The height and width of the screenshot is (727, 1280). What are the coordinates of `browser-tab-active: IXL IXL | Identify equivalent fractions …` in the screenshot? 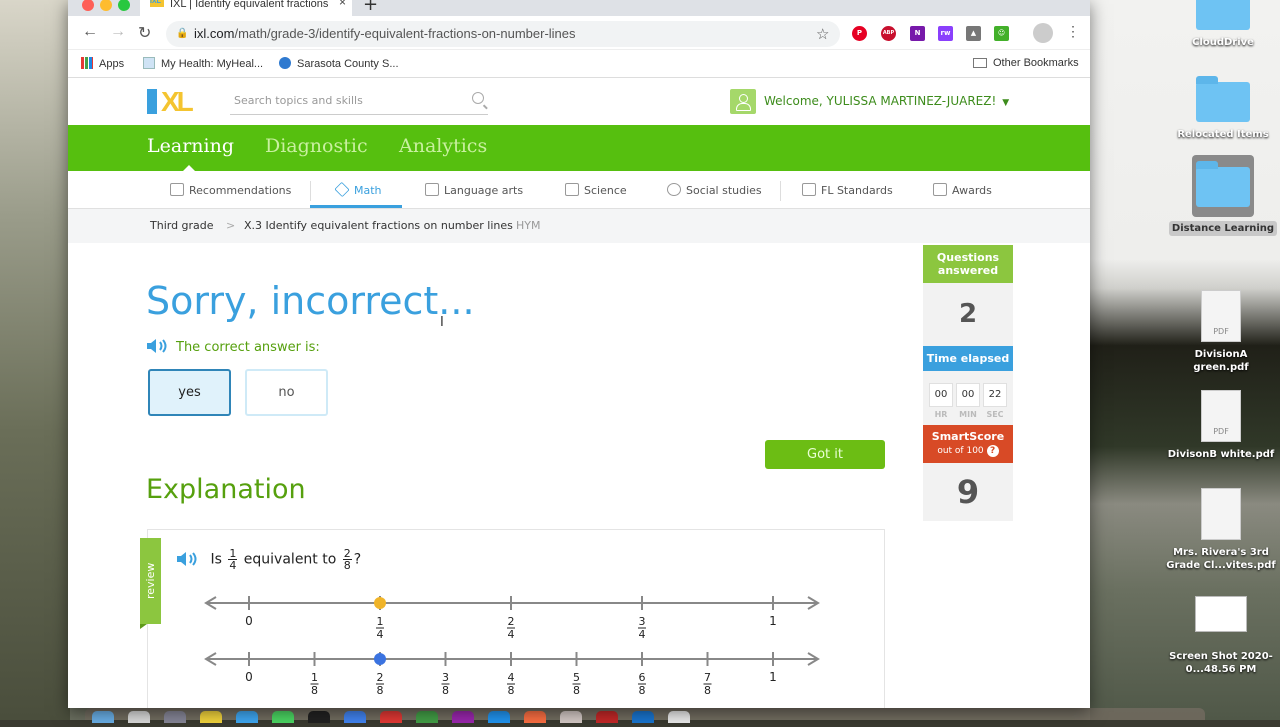 It's located at (246, 8).